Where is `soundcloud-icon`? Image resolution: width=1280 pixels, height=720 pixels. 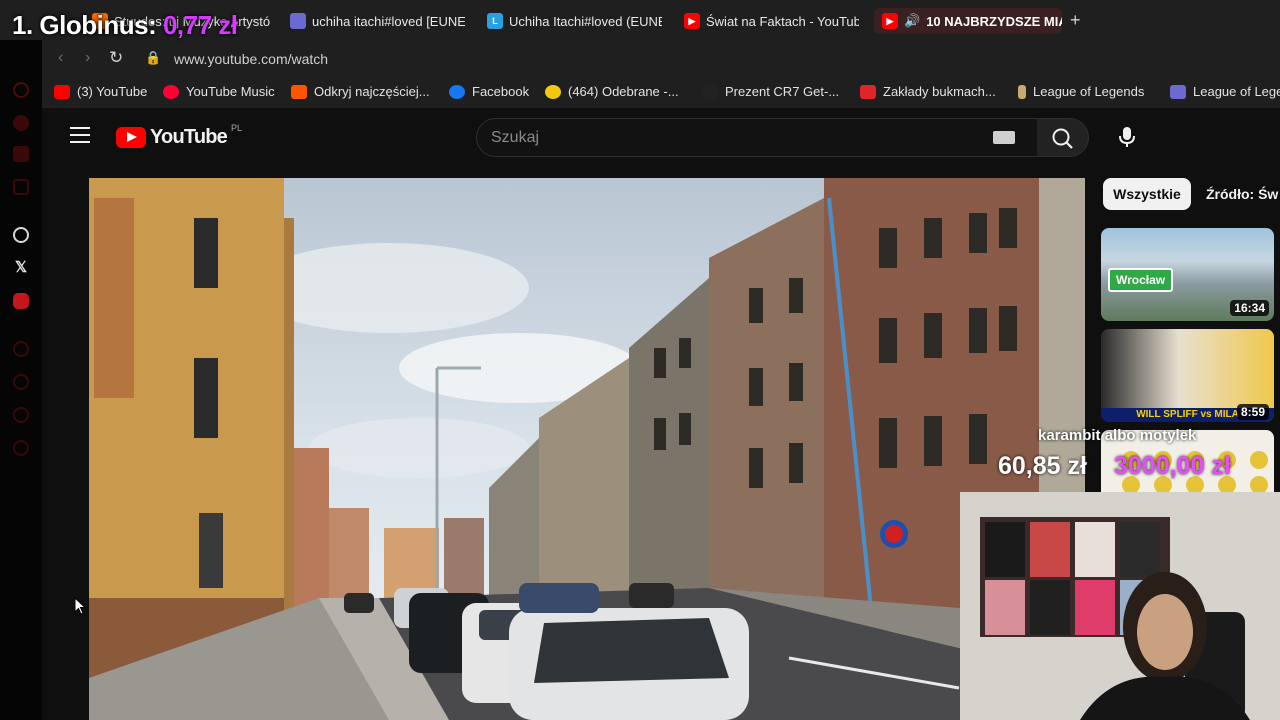
soundcloud-icon is located at coordinates (299, 91).